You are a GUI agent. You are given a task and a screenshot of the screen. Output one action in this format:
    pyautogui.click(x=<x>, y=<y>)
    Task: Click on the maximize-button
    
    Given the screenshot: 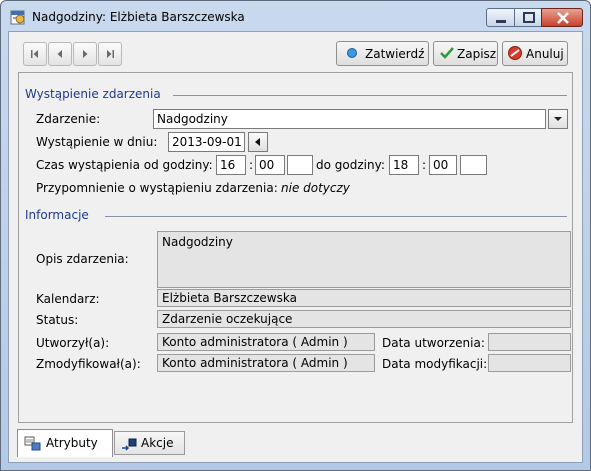 What is the action you would take?
    pyautogui.click(x=528, y=17)
    